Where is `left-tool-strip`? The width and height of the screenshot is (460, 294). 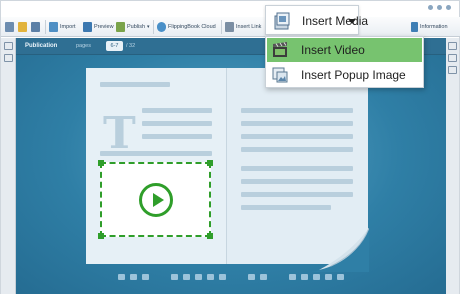 left-tool-strip is located at coordinates (8, 166).